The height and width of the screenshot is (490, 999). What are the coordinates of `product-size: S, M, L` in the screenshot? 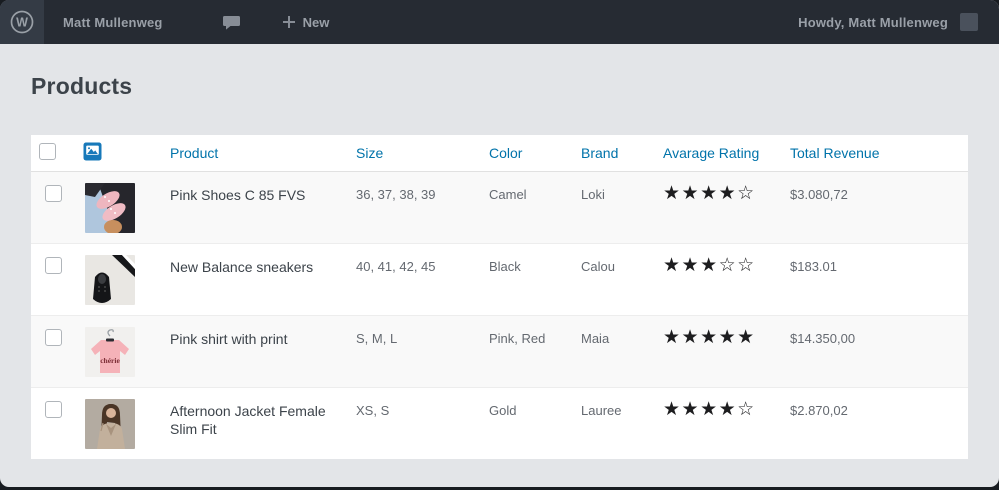 It's located at (414, 350).